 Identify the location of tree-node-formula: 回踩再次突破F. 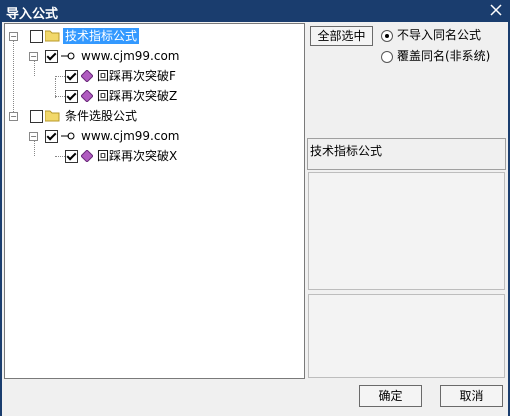
(171, 77).